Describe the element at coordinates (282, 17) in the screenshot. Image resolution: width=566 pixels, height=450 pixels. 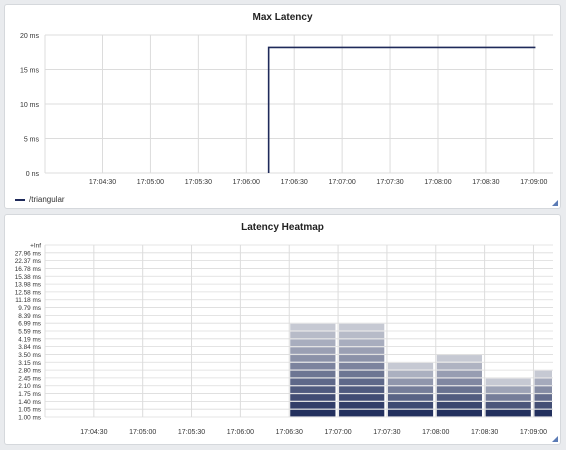
I see `panel-title: Max Latency` at that location.